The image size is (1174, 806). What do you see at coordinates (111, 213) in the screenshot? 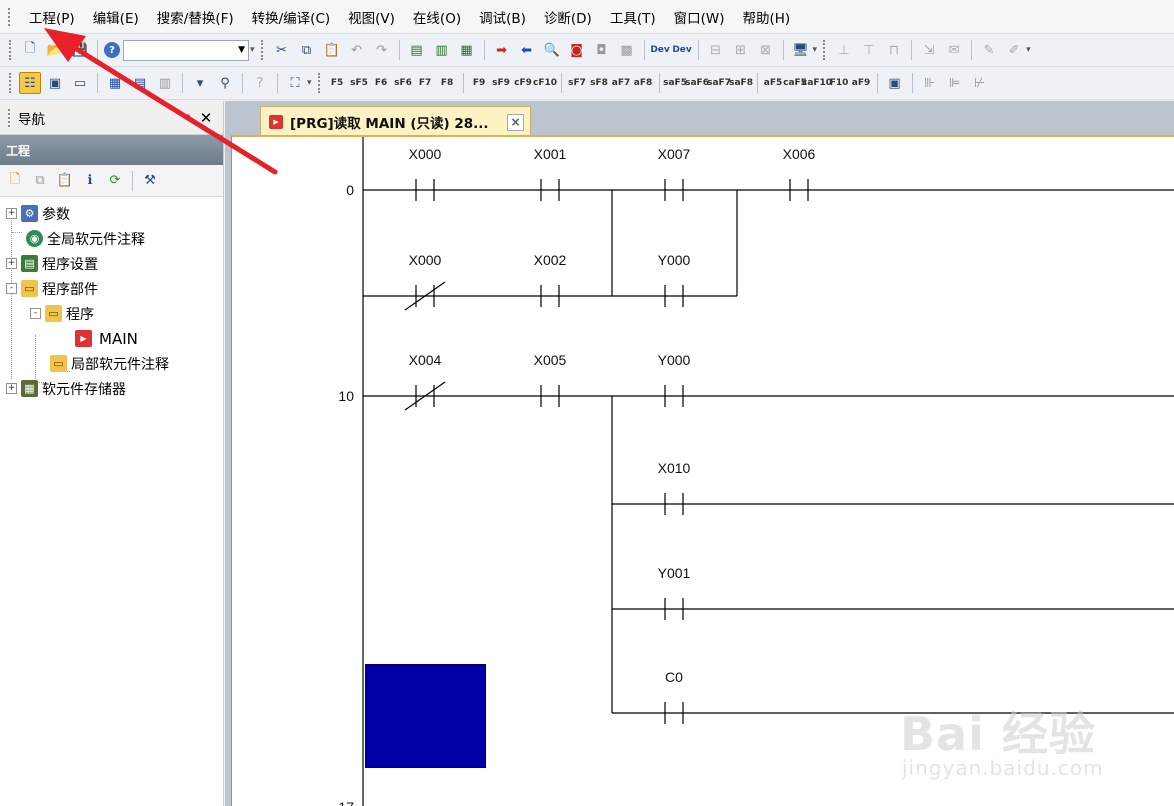
I see `tree-item-parameters: + ⚙ 参数` at bounding box center [111, 213].